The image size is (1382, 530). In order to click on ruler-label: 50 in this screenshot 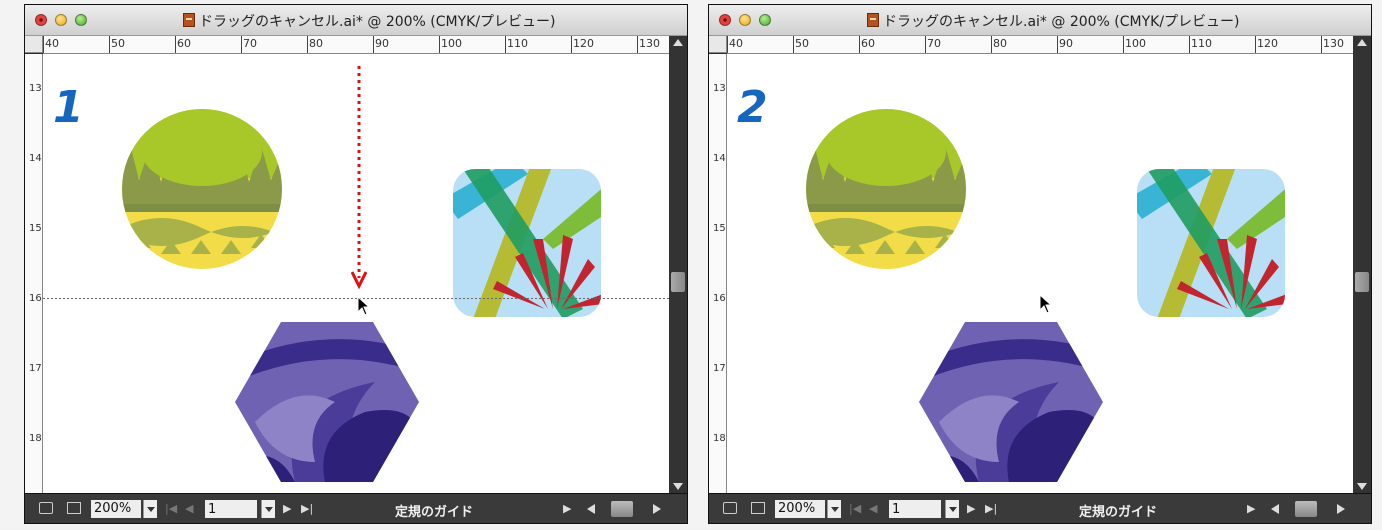, I will do `click(118, 43)`.